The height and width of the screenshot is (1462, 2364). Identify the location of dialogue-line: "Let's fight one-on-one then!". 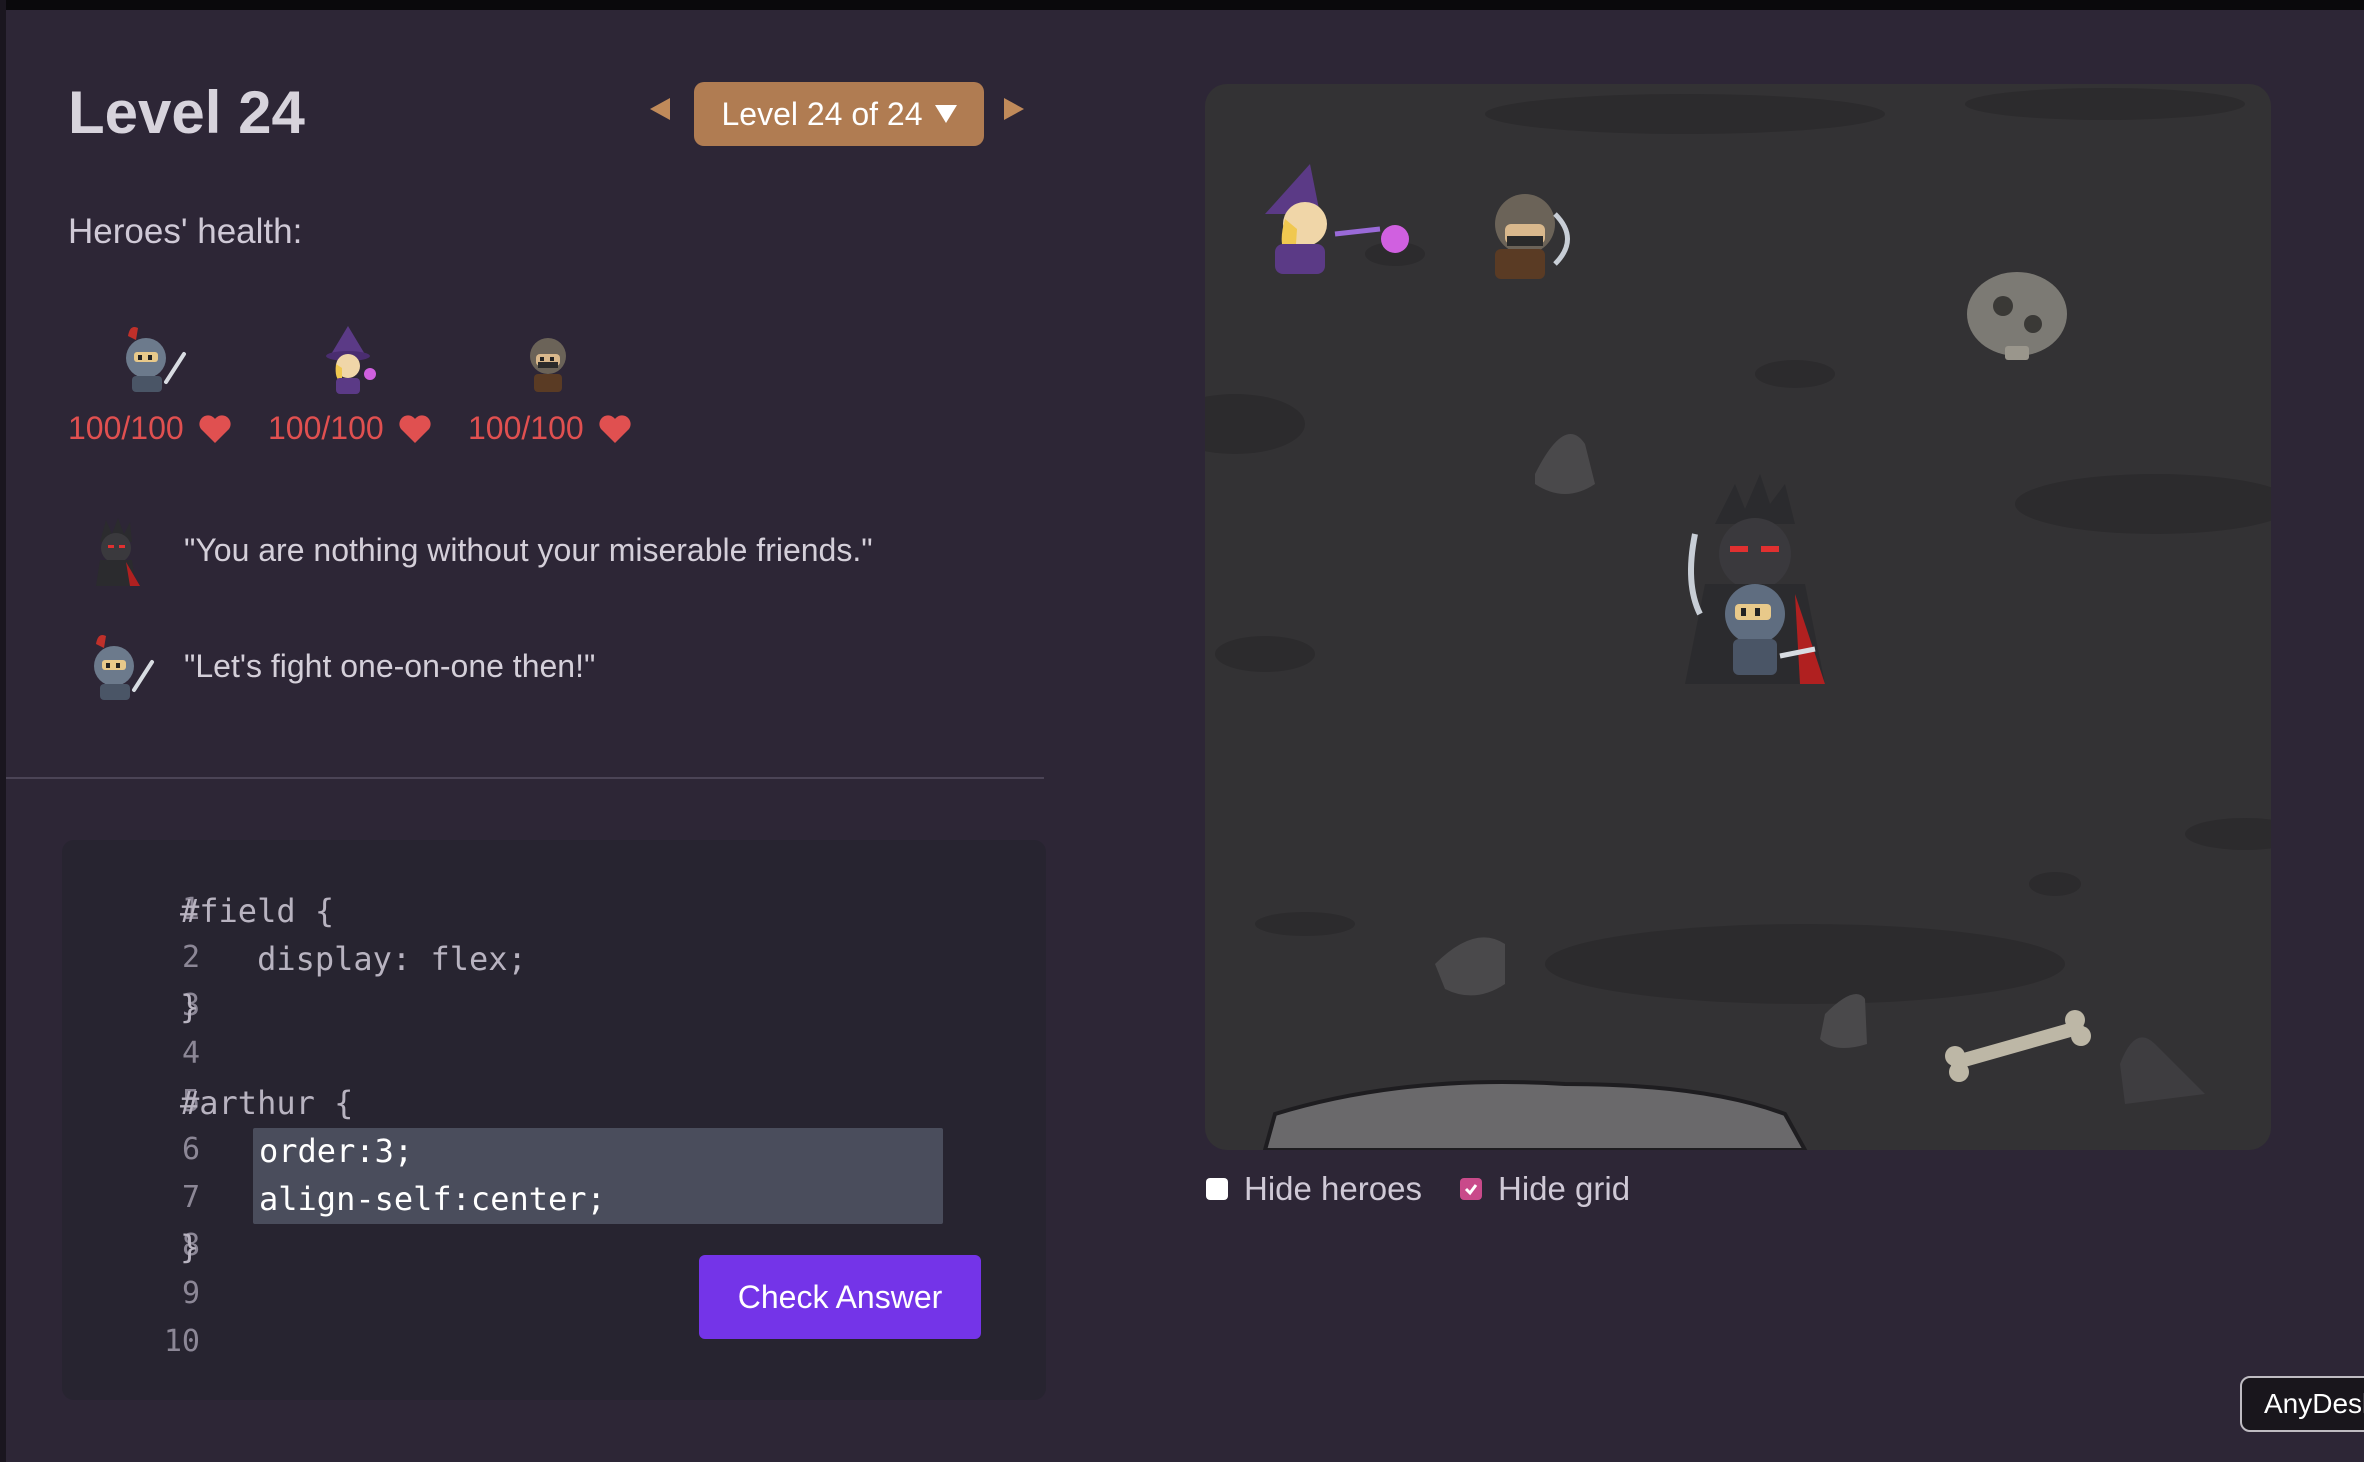
(526, 668).